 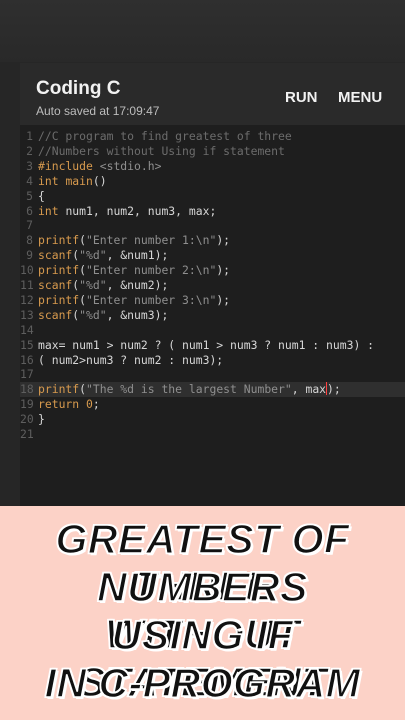 What do you see at coordinates (29, 210) in the screenshot?
I see `line-number: 6` at bounding box center [29, 210].